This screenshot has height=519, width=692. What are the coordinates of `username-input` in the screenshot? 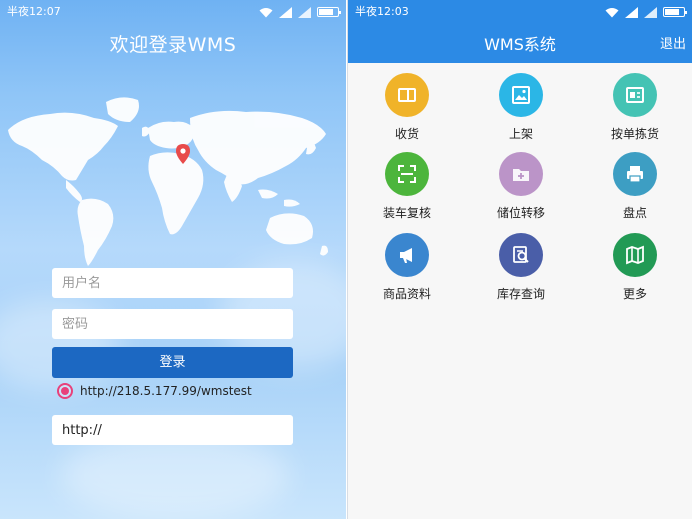 It's located at (172, 283).